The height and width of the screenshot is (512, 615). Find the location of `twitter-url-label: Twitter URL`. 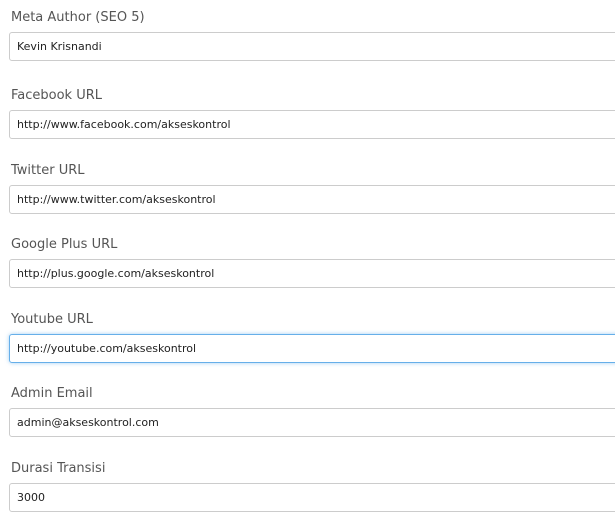

twitter-url-label: Twitter URL is located at coordinates (48, 170).